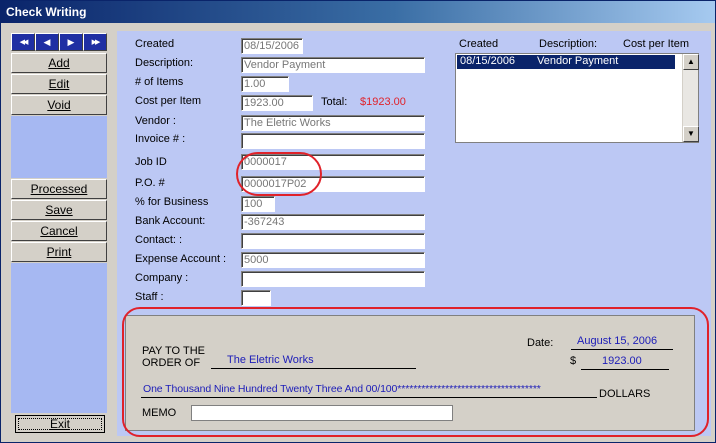 This screenshot has height=443, width=716. What do you see at coordinates (150, 183) in the screenshot?
I see `po-label: P.O. #` at bounding box center [150, 183].